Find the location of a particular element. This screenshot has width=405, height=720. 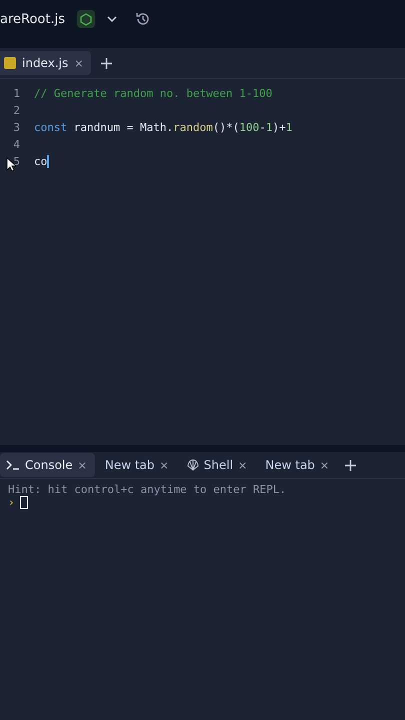

history-icon is located at coordinates (143, 19).